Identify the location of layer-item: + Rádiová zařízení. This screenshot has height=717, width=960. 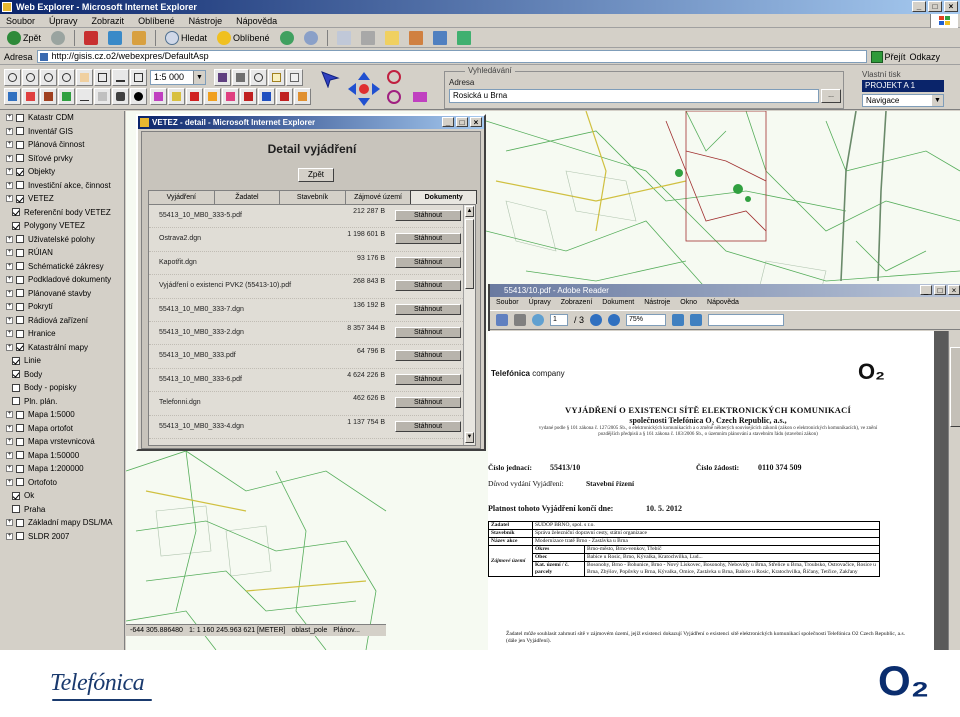
(62, 321).